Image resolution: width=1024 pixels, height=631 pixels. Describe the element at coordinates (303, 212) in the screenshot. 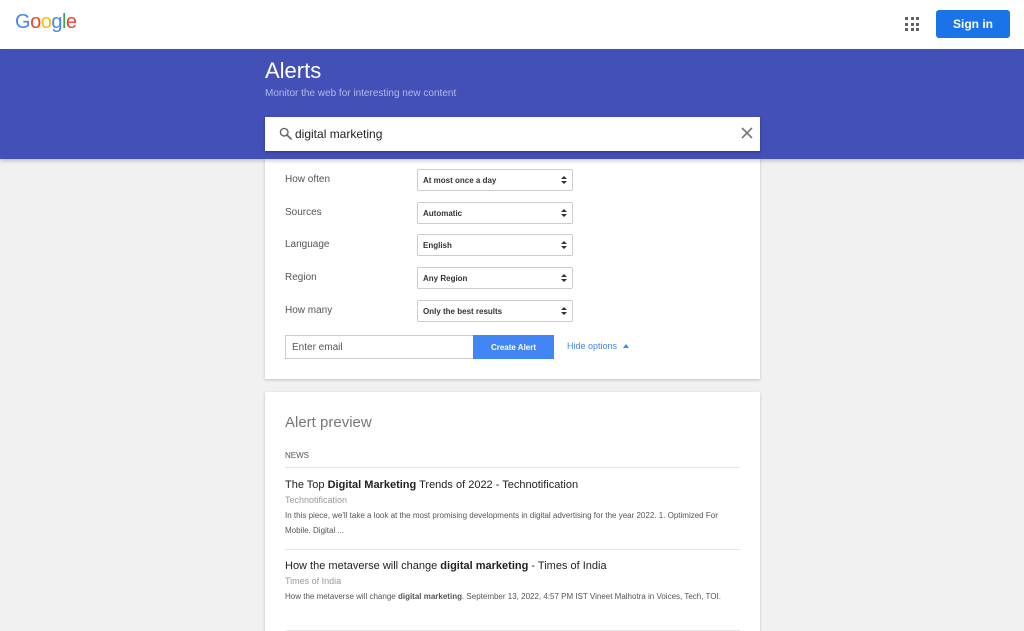

I see `option-label: Sources` at that location.